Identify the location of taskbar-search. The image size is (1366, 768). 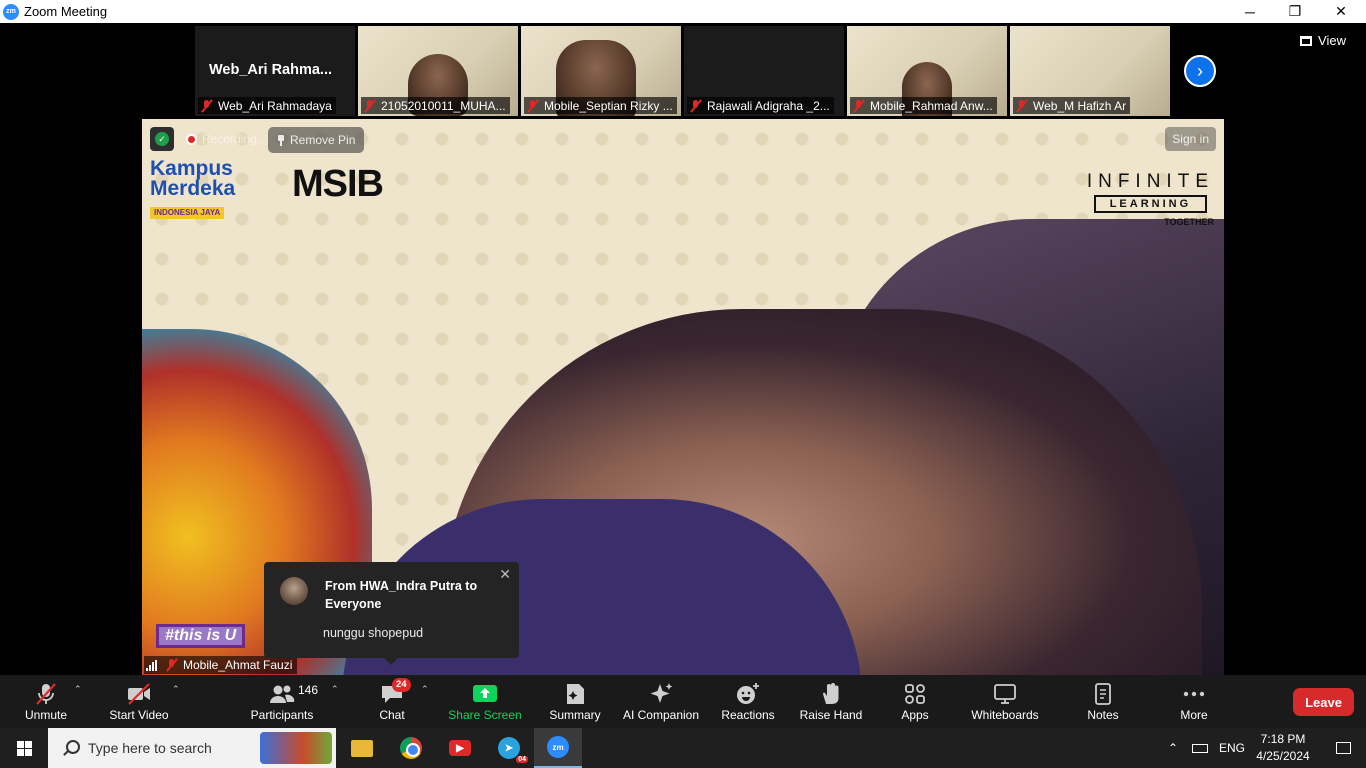
(192, 748).